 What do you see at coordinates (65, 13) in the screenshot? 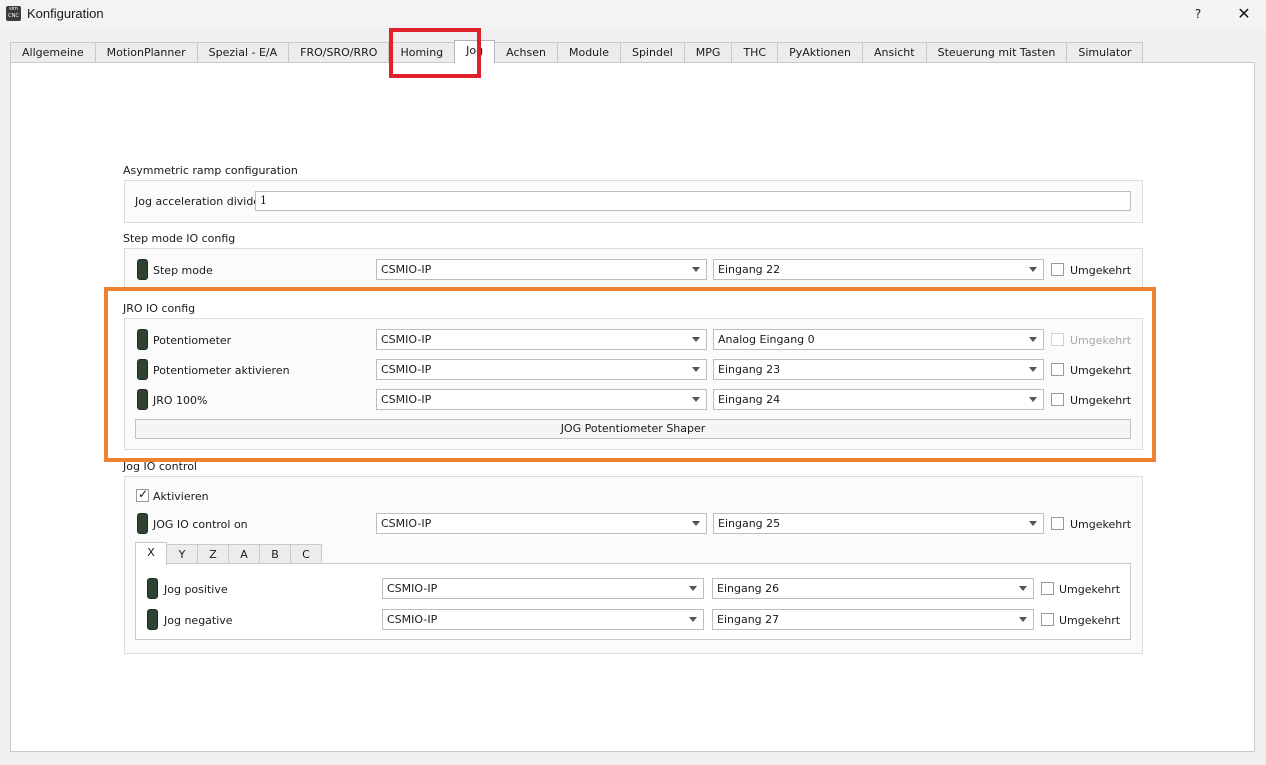
I see `window-title: Konfiguration` at bounding box center [65, 13].